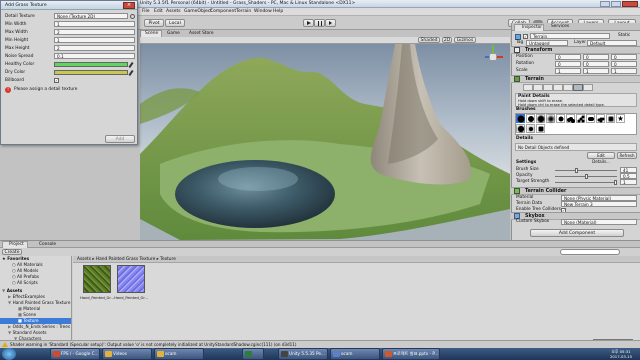 The width and height of the screenshot is (640, 360). What do you see at coordinates (127, 354) in the screenshot?
I see `taskbar-item-videos: Videos` at bounding box center [127, 354].